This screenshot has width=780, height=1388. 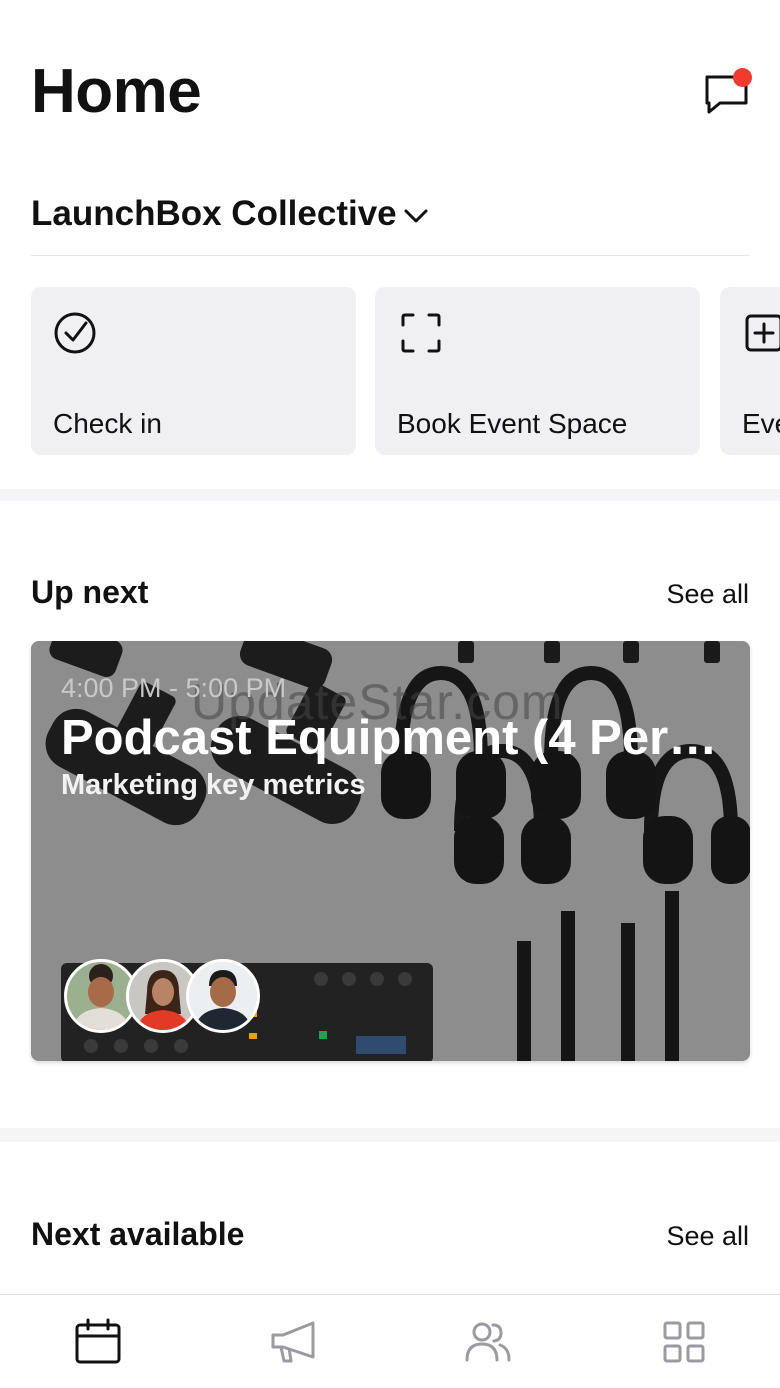 I want to click on check-in-button: Check in, so click(x=193, y=371).